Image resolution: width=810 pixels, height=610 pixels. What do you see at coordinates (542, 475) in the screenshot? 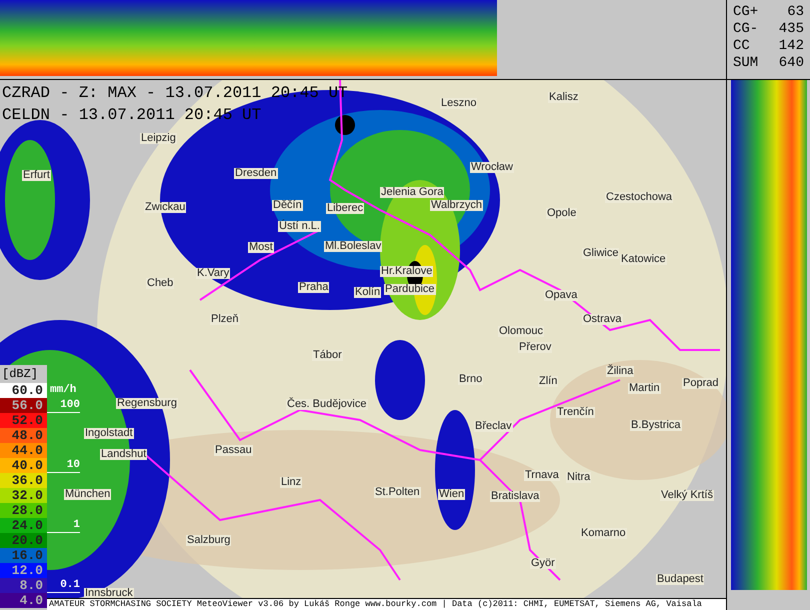
I see `city-label: Trnava` at bounding box center [542, 475].